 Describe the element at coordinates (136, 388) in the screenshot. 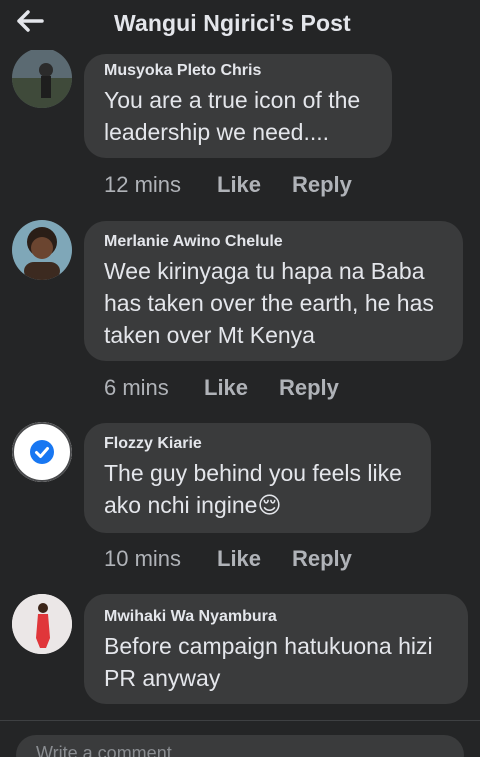

I see `comment-timestamp: 6 mins` at that location.